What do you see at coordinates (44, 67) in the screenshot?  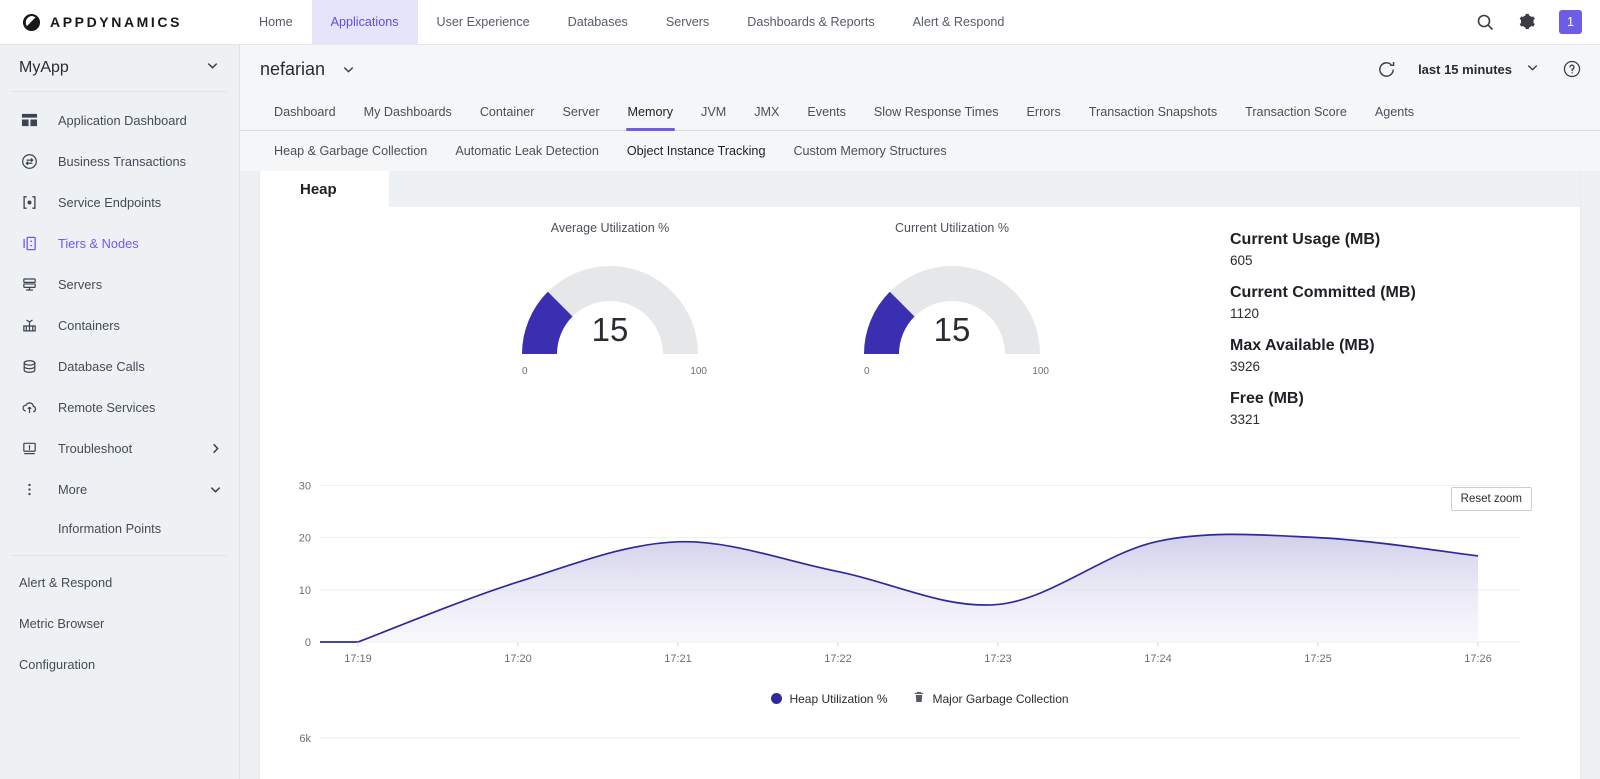 I see `app-selector-label: MyApp` at bounding box center [44, 67].